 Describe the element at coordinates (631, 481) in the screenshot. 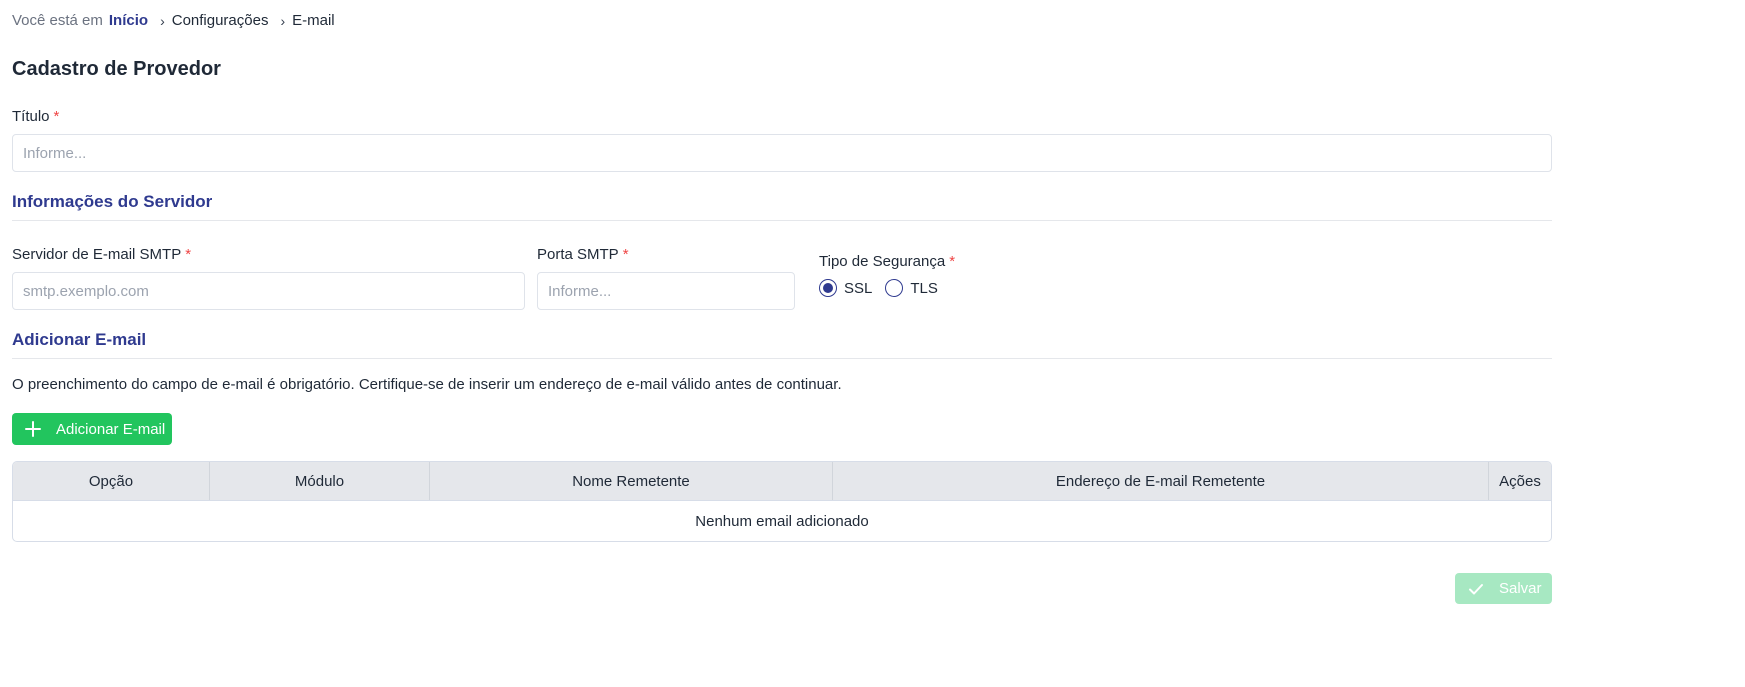

I see `column-header-nome-remetente: Nome Remetente` at that location.